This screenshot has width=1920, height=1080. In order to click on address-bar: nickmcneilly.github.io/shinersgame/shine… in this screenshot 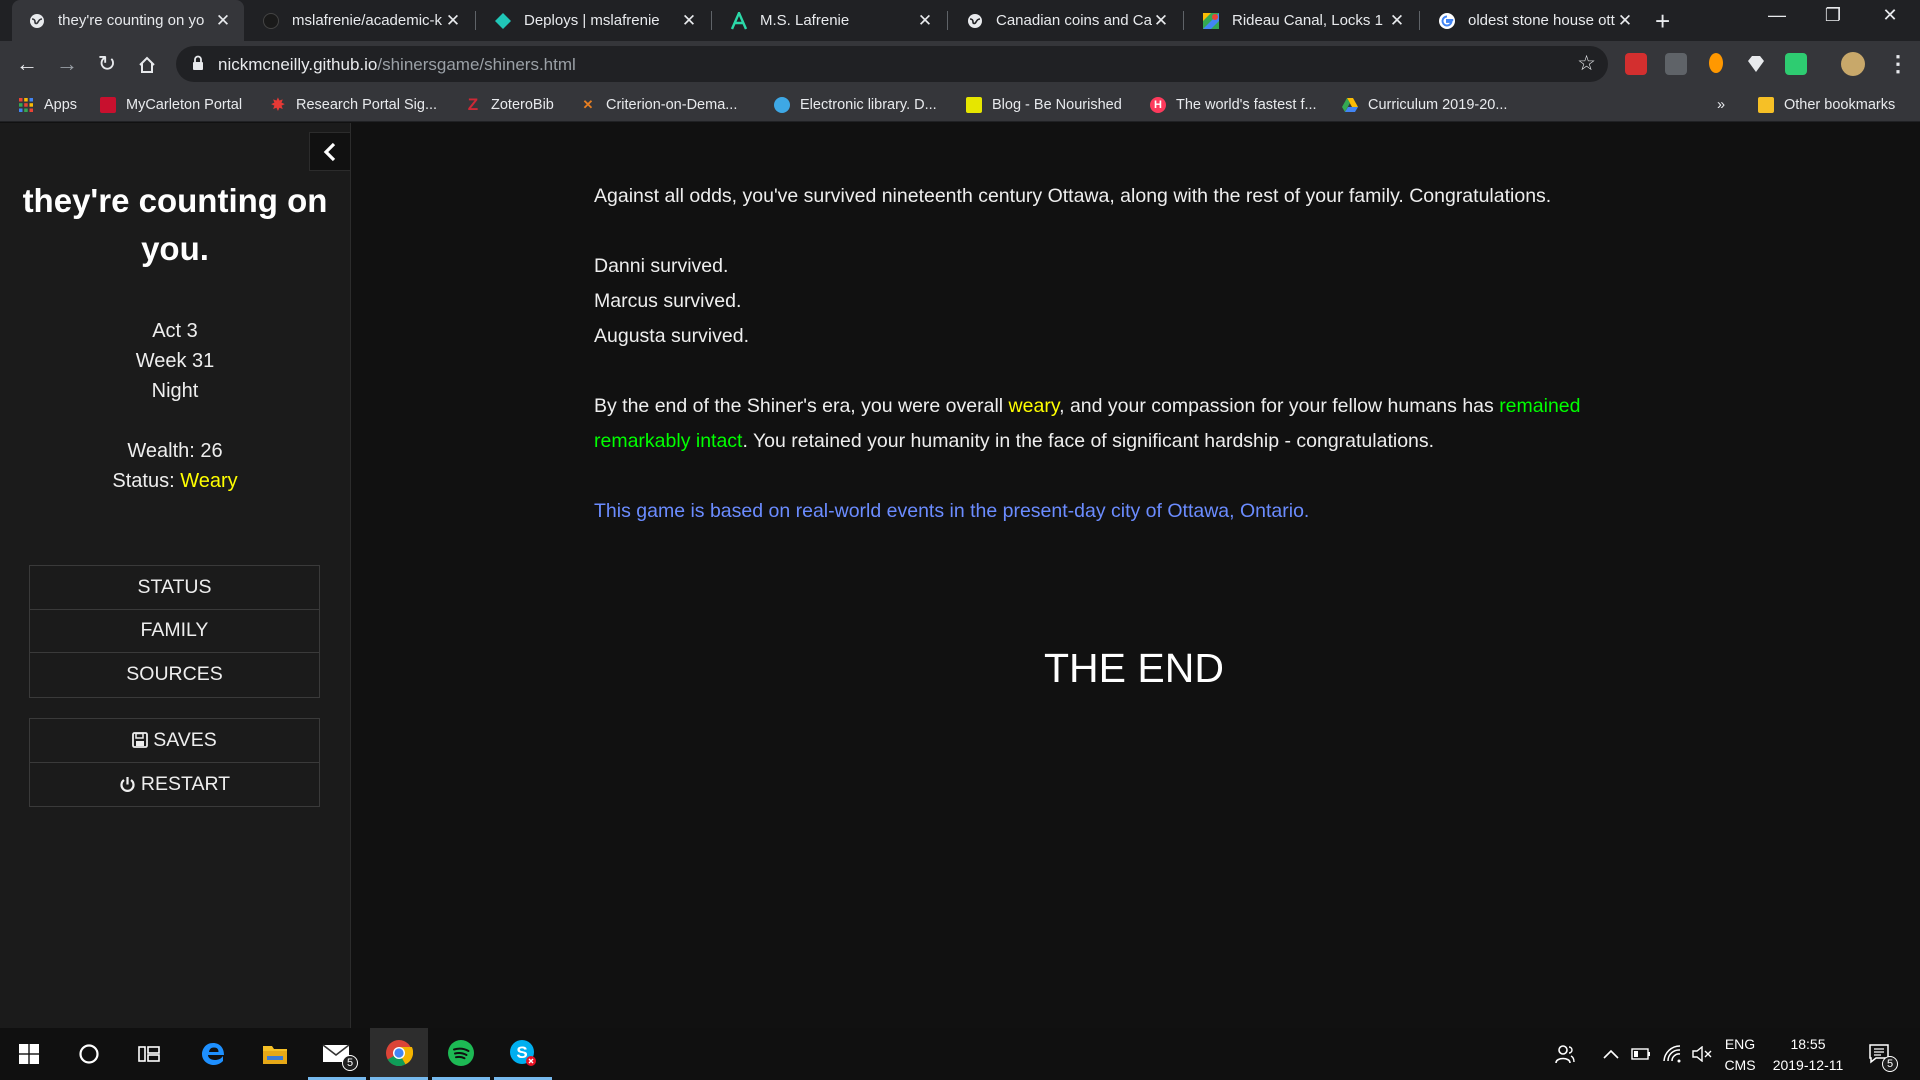, I will do `click(892, 64)`.